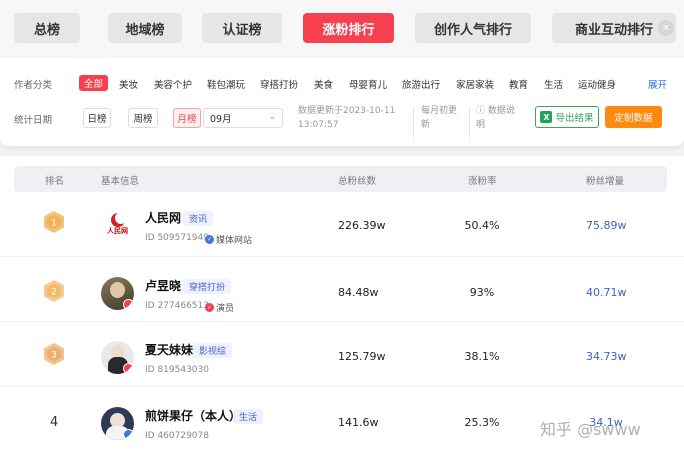 The width and height of the screenshot is (684, 456). What do you see at coordinates (163, 285) in the screenshot?
I see `author-name: 卢昱晓` at bounding box center [163, 285].